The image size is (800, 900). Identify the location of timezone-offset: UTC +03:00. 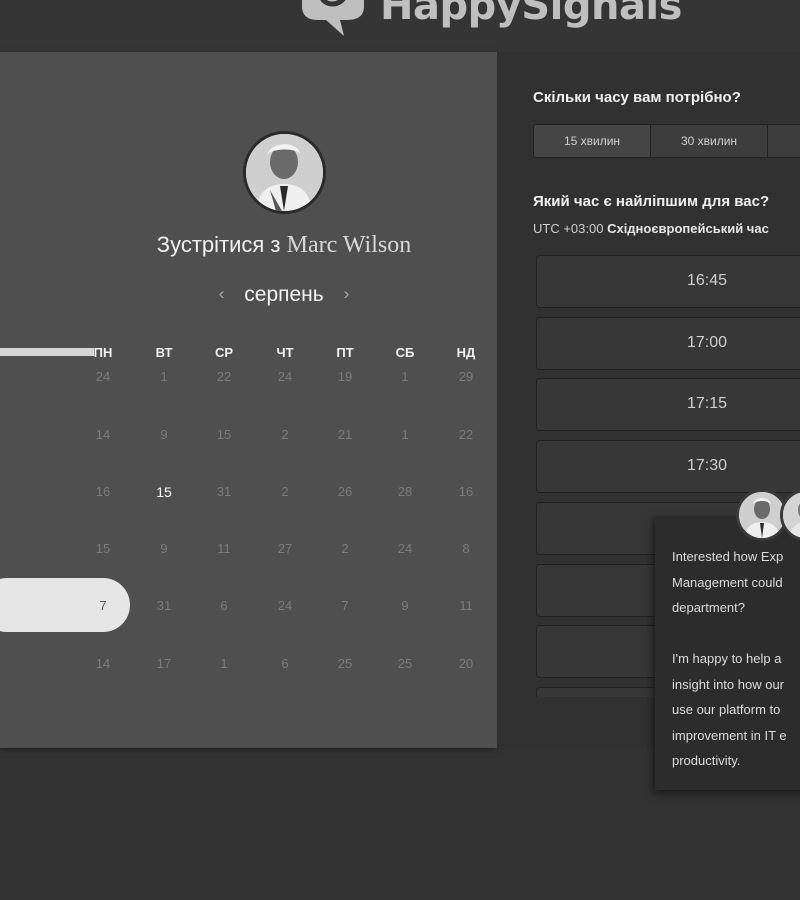
(568, 228).